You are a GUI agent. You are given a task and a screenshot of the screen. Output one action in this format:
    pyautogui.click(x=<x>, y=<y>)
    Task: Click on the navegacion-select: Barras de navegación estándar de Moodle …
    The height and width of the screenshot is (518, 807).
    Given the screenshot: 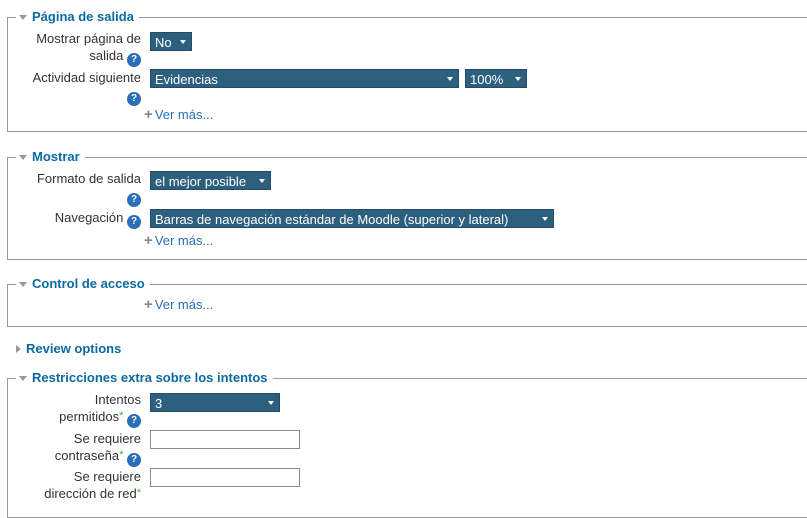 What is the action you would take?
    pyautogui.click(x=352, y=218)
    